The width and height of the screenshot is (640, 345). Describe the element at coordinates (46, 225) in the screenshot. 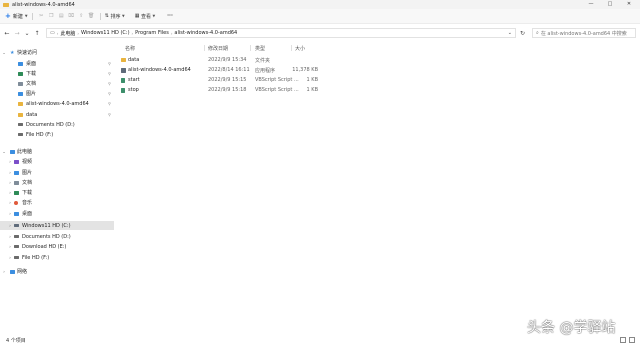

I see `nav-label: Windows11 HD (C:)` at that location.